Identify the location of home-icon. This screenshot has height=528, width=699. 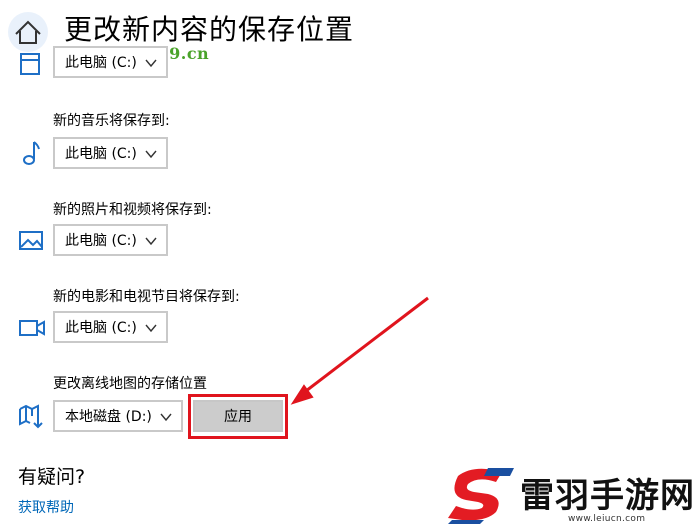
(28, 32).